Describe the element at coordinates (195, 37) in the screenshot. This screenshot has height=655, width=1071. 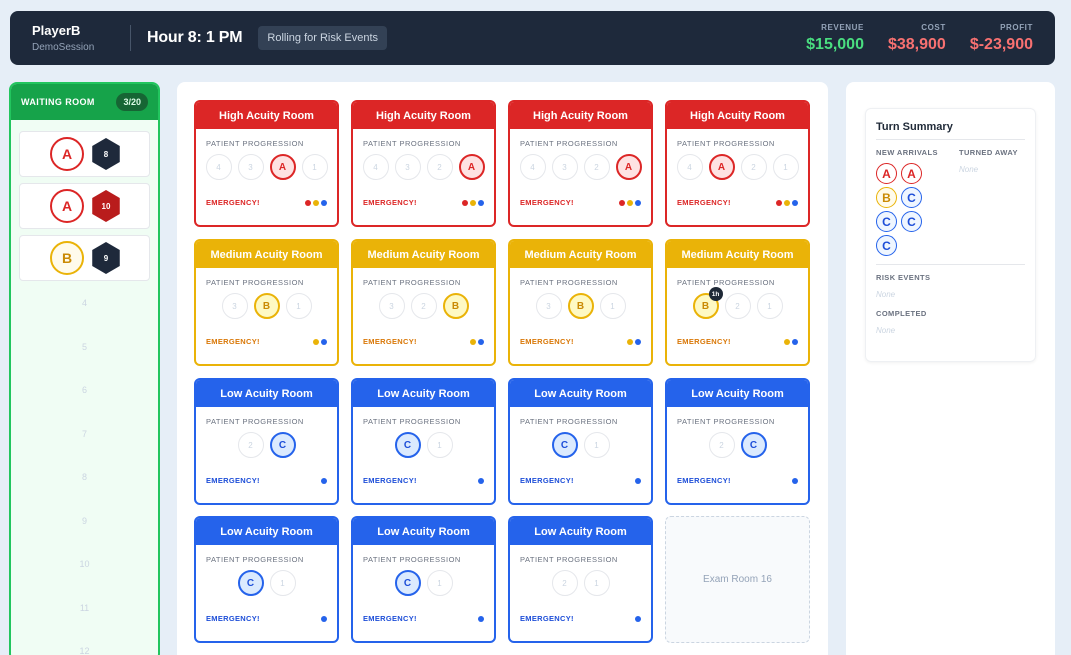
I see `hour-display: Hour 8: 1 PM` at that location.